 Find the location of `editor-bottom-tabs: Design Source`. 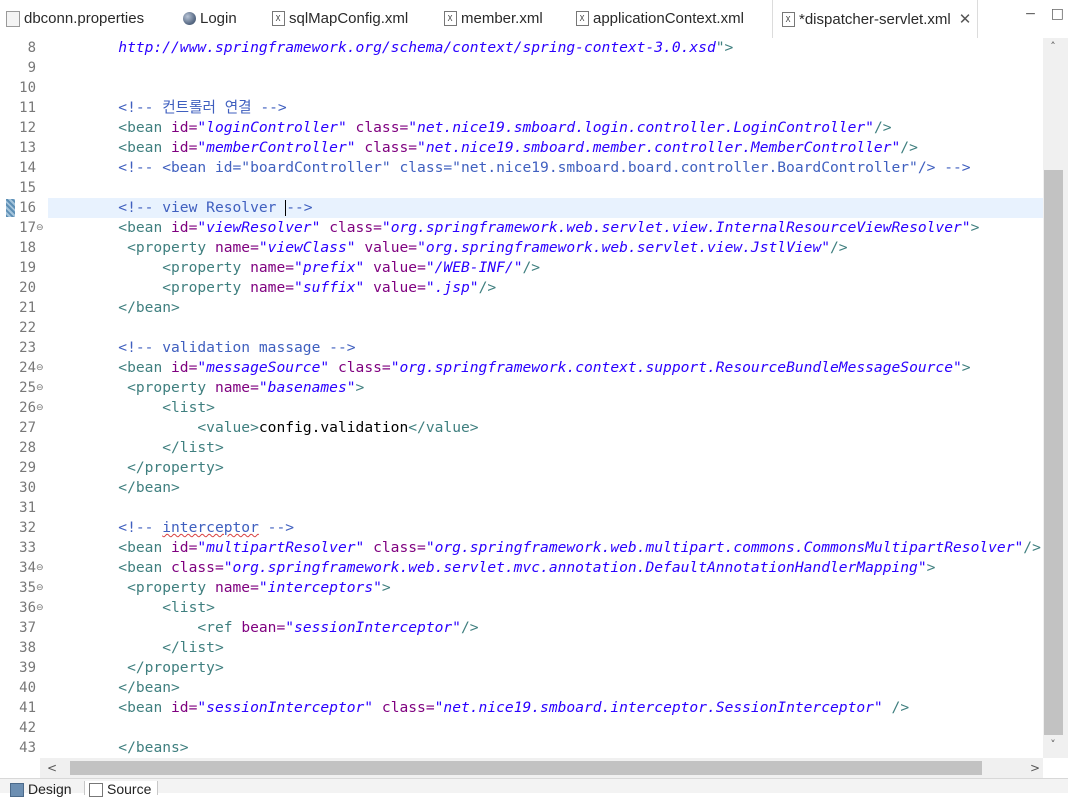

editor-bottom-tabs: Design Source is located at coordinates (534, 787).